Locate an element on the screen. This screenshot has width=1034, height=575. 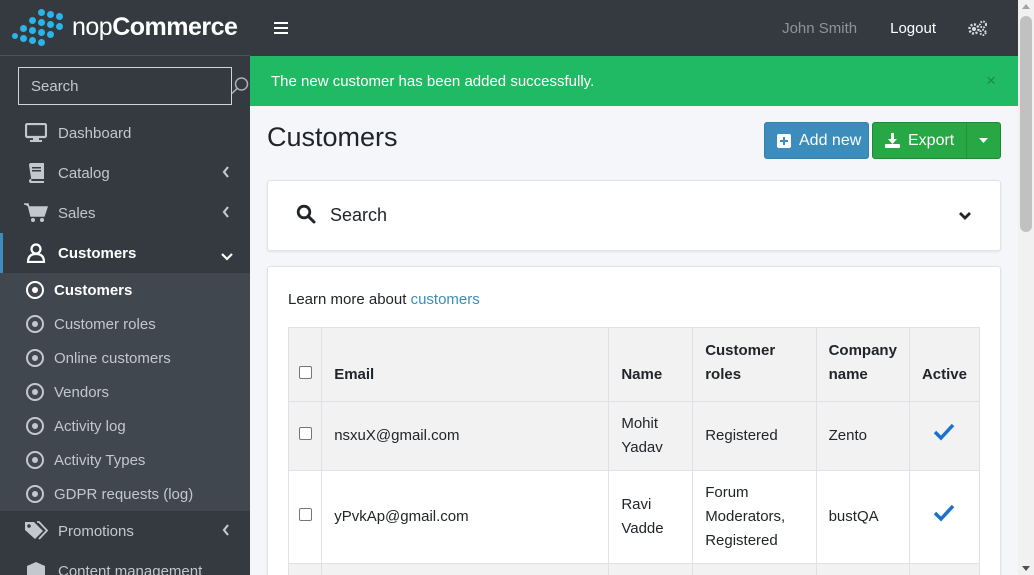
book-icon is located at coordinates (36, 173).